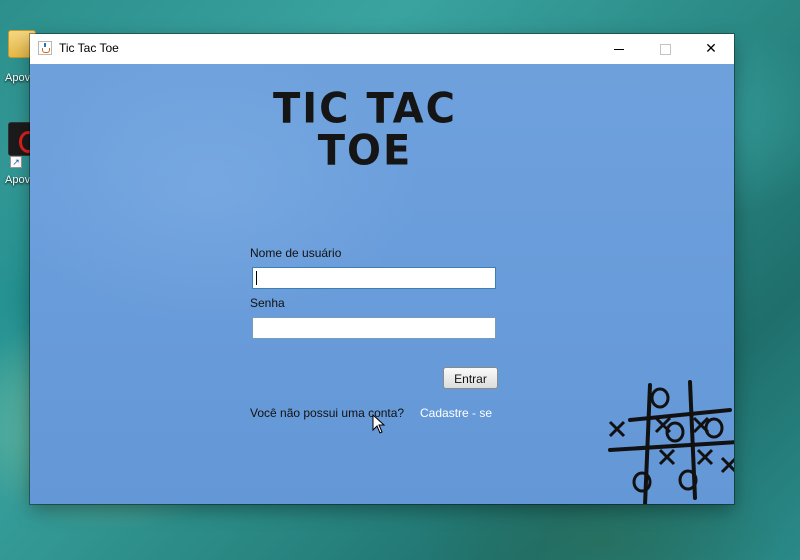 The image size is (800, 560). What do you see at coordinates (470, 378) in the screenshot?
I see `login-button: Entrar` at bounding box center [470, 378].